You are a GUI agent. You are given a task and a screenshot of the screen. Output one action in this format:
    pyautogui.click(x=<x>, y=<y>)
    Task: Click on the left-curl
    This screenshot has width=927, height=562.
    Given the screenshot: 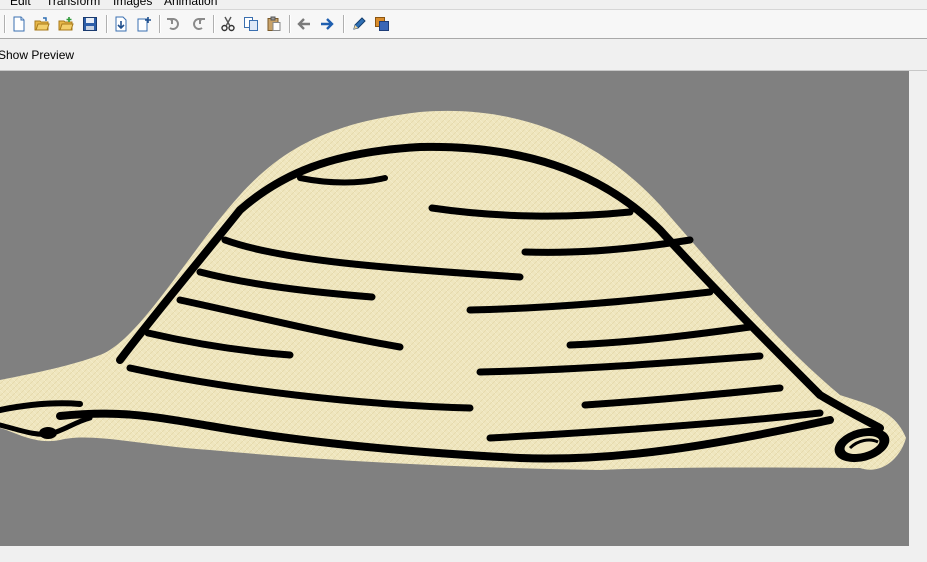 What is the action you would take?
    pyautogui.click(x=48, y=433)
    